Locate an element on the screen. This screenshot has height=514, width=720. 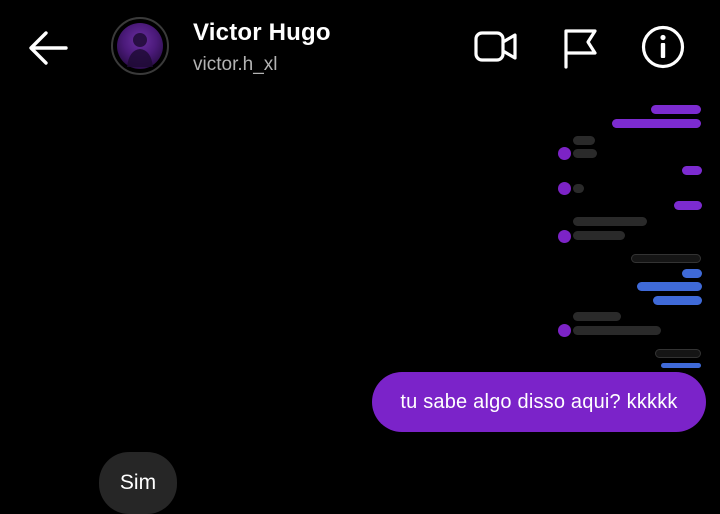
info-icon is located at coordinates (663, 47).